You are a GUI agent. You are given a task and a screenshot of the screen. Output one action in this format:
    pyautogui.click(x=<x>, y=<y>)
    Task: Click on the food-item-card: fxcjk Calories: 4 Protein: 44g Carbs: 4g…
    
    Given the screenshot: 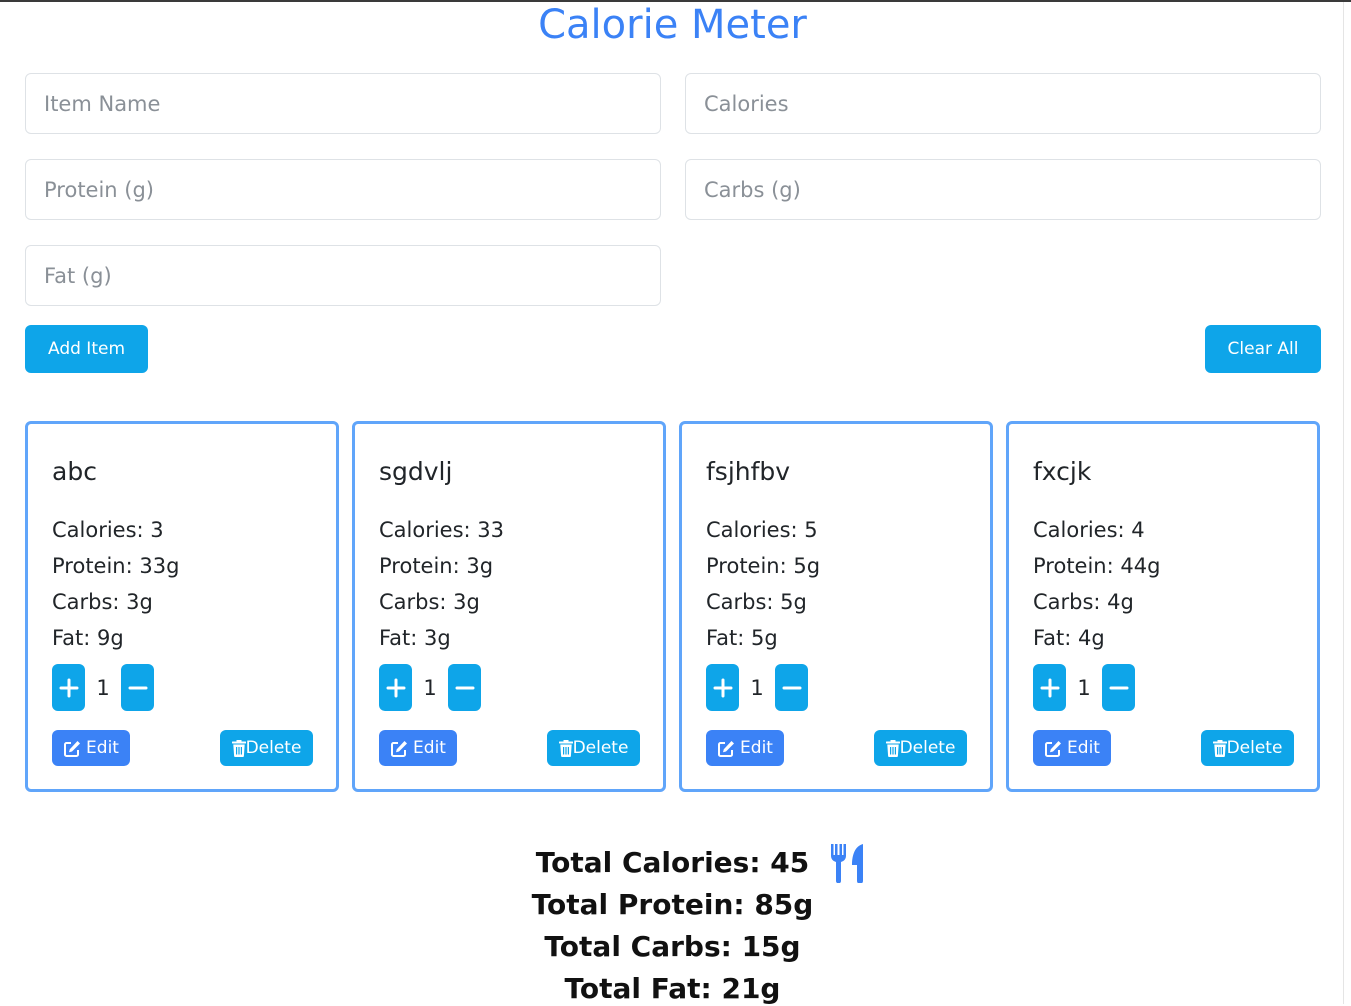 What is the action you would take?
    pyautogui.click(x=1163, y=606)
    